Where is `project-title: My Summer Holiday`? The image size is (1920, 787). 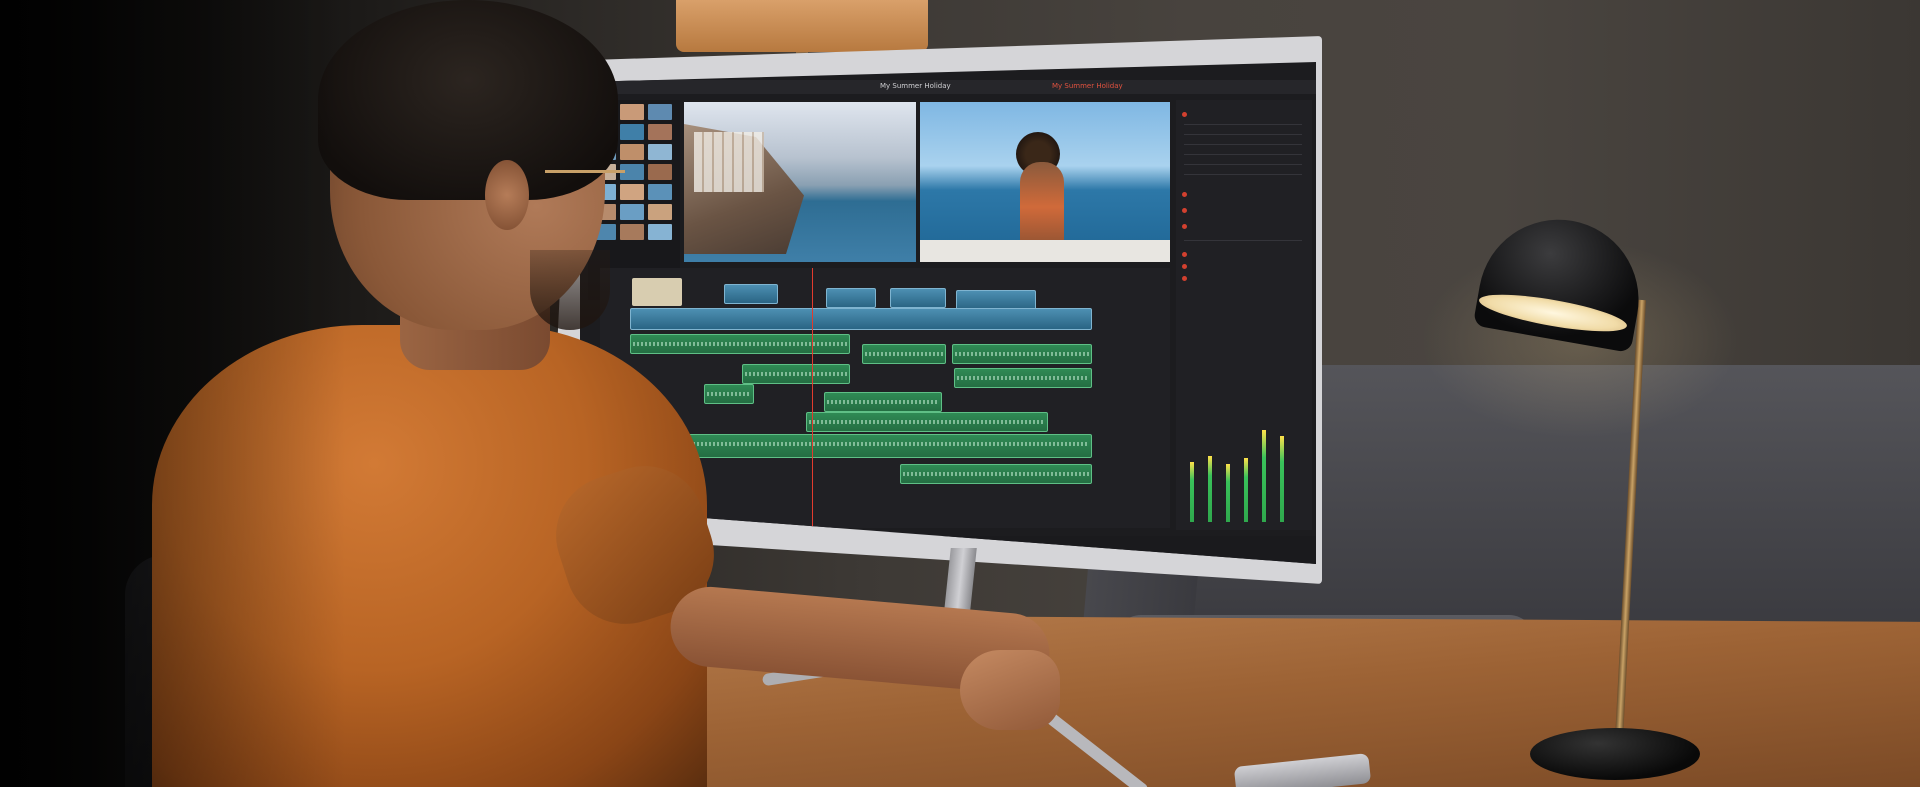 project-title: My Summer Holiday is located at coordinates (915, 86).